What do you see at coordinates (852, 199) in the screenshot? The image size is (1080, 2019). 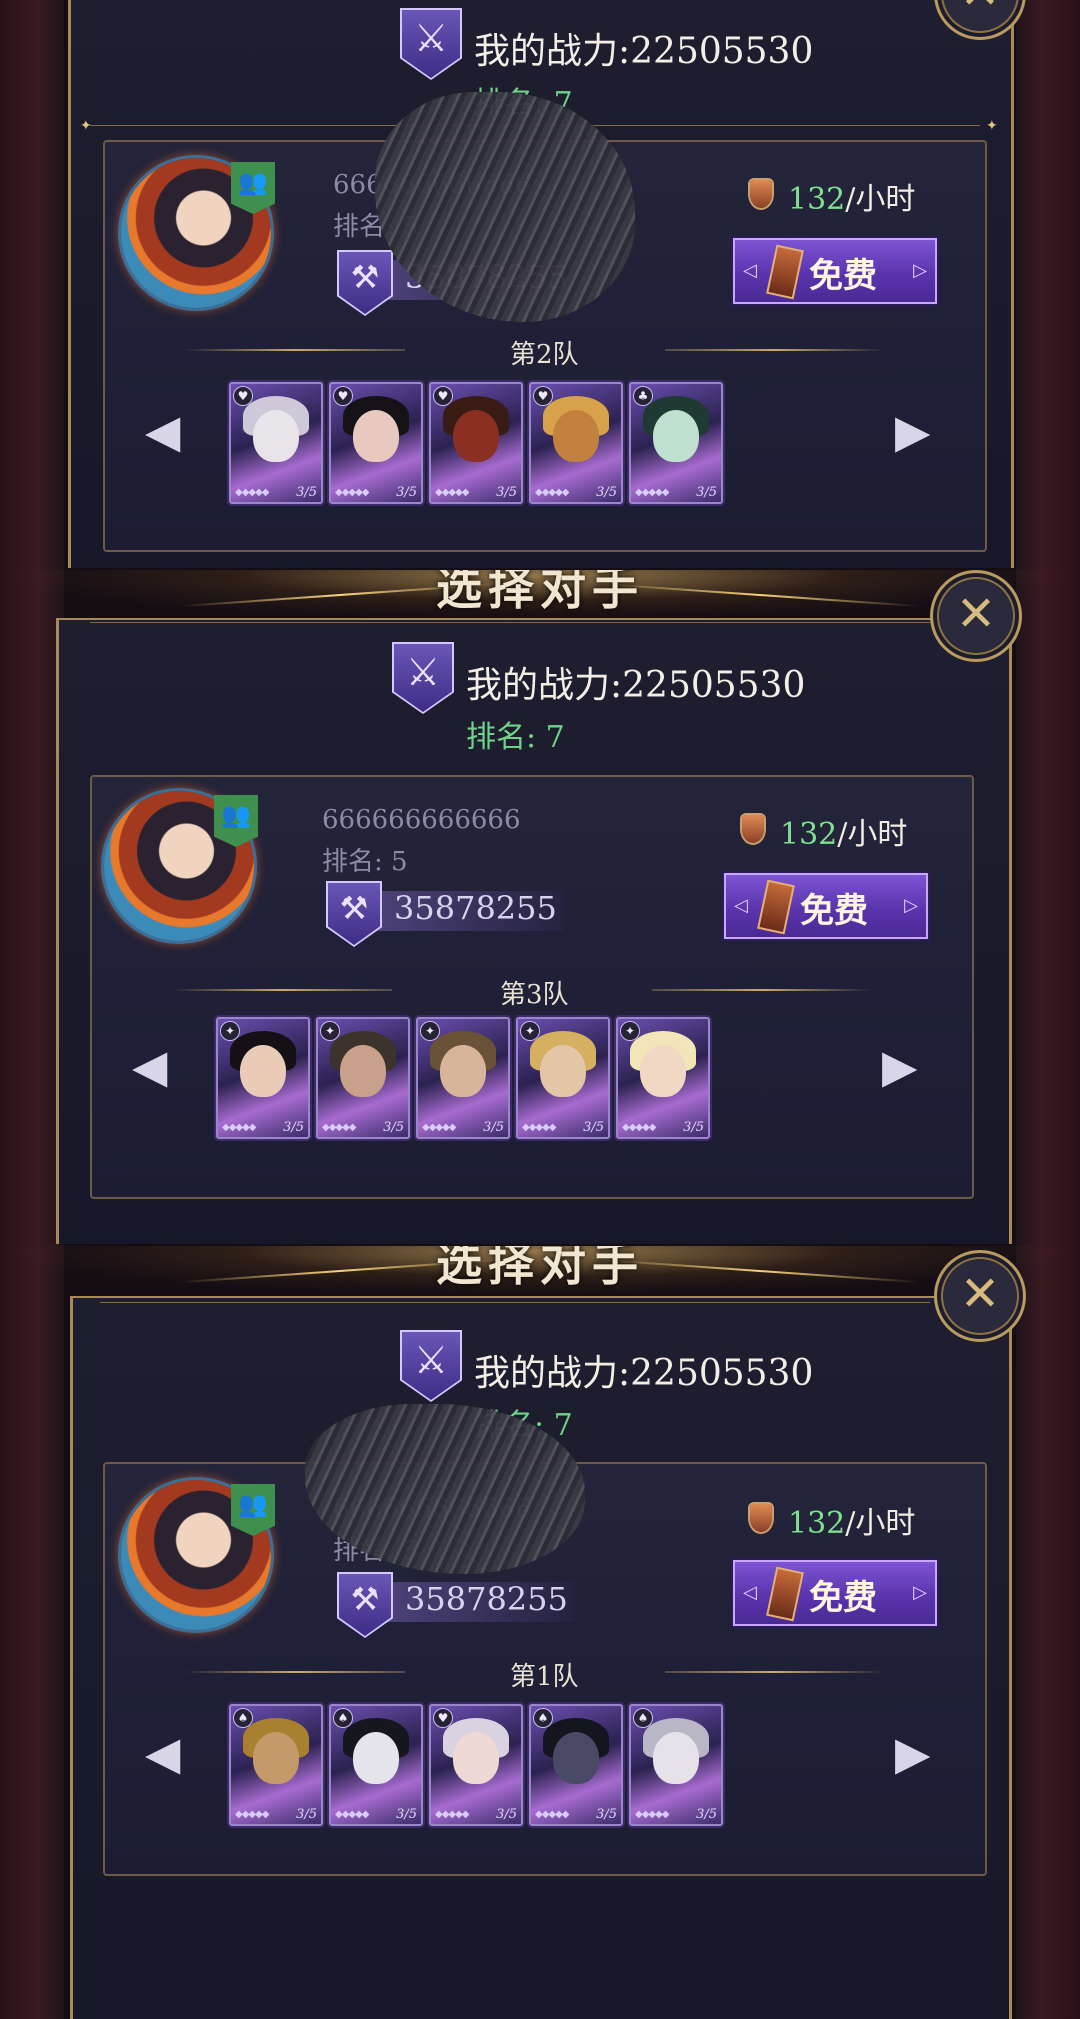 I see `income-rate: 132/小时` at bounding box center [852, 199].